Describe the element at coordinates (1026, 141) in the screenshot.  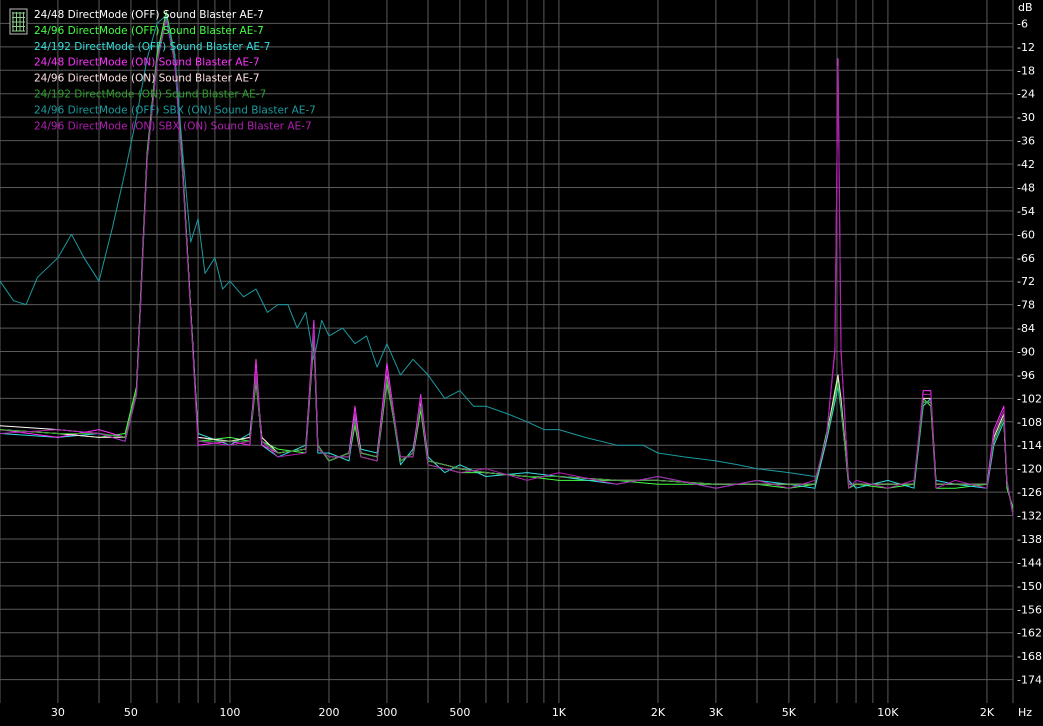
I see `y-tick-label: -36` at that location.